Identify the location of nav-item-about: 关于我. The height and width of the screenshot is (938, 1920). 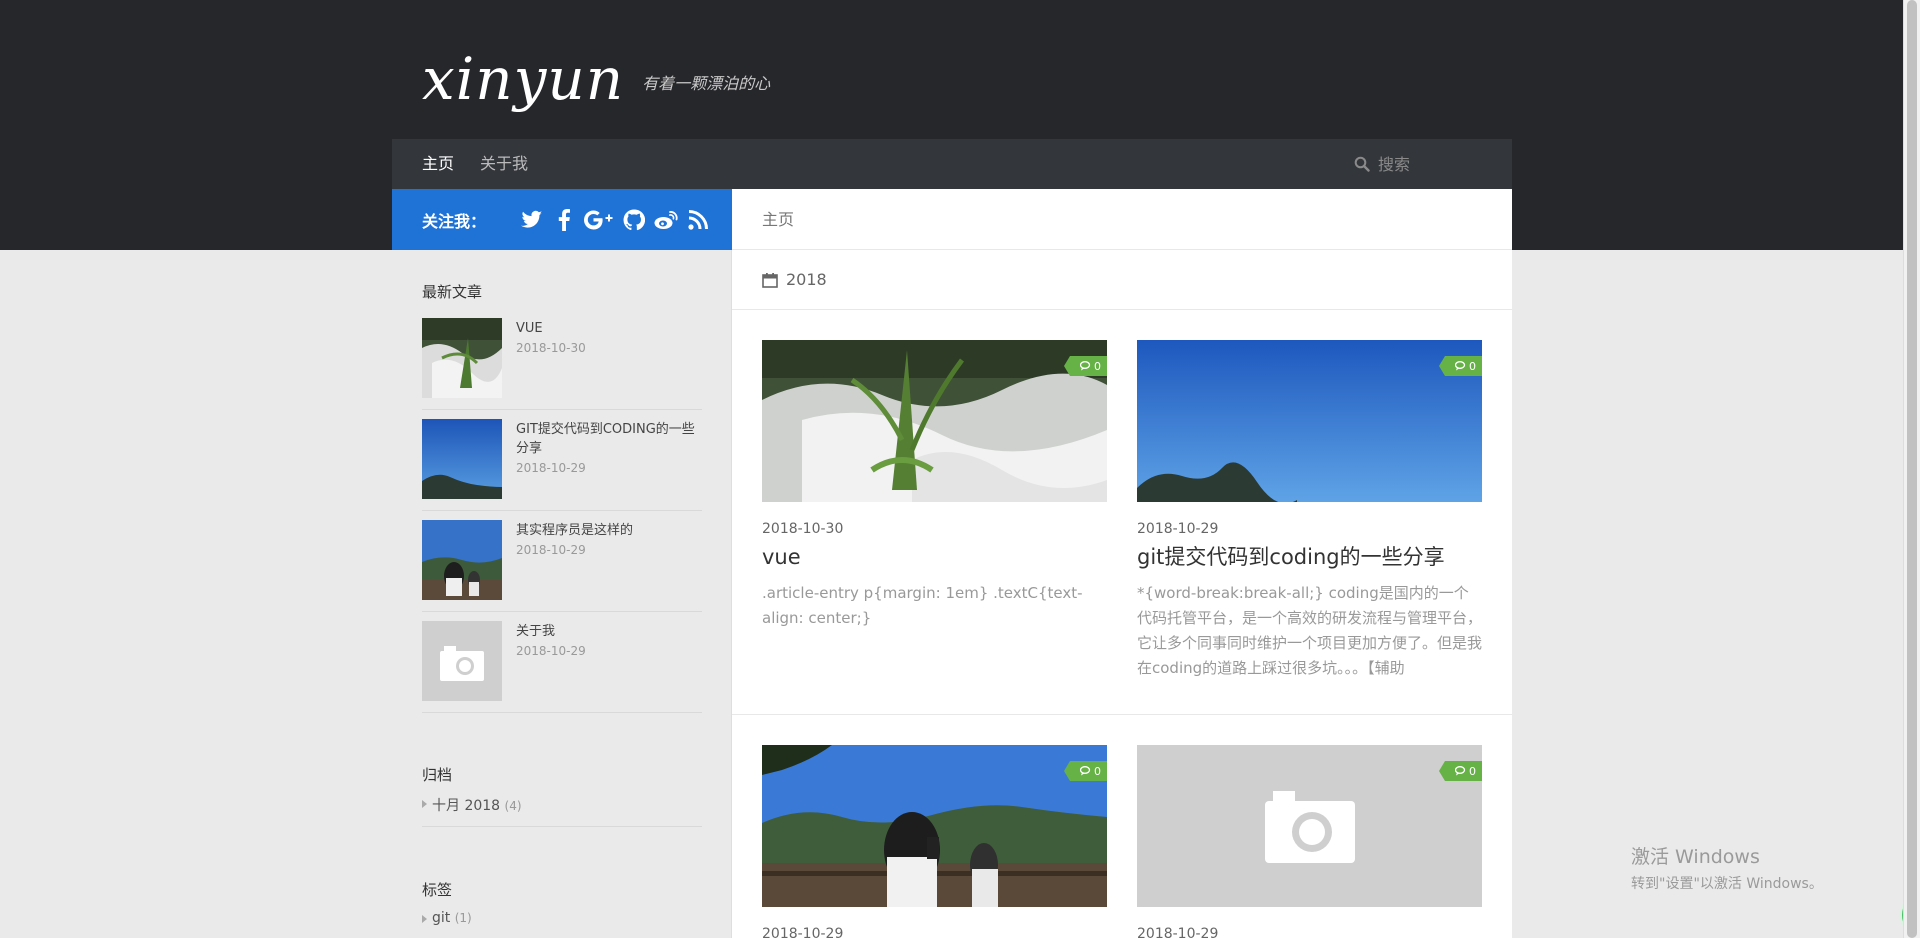
(504, 164).